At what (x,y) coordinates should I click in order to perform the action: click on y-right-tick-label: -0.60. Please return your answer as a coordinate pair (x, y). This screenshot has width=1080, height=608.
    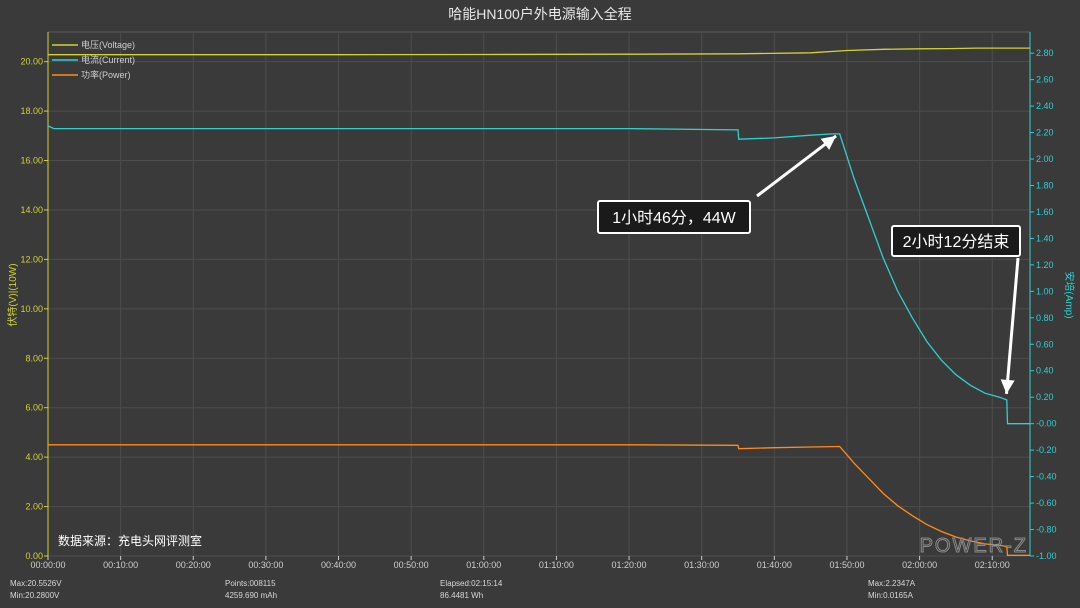
    Looking at the image, I should click on (1046, 503).